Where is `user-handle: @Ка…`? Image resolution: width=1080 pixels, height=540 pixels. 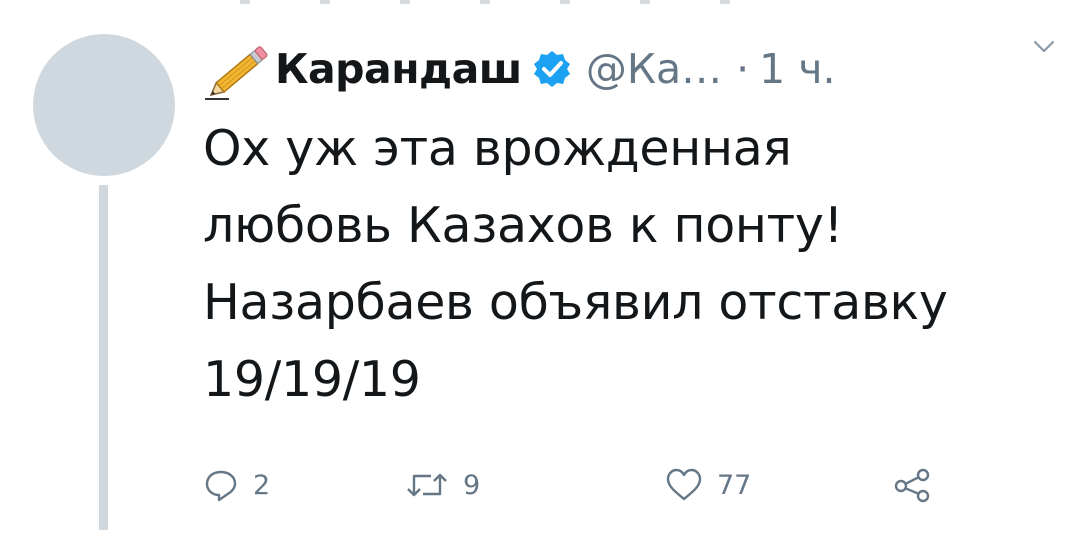
user-handle: @Ка… is located at coordinates (654, 69).